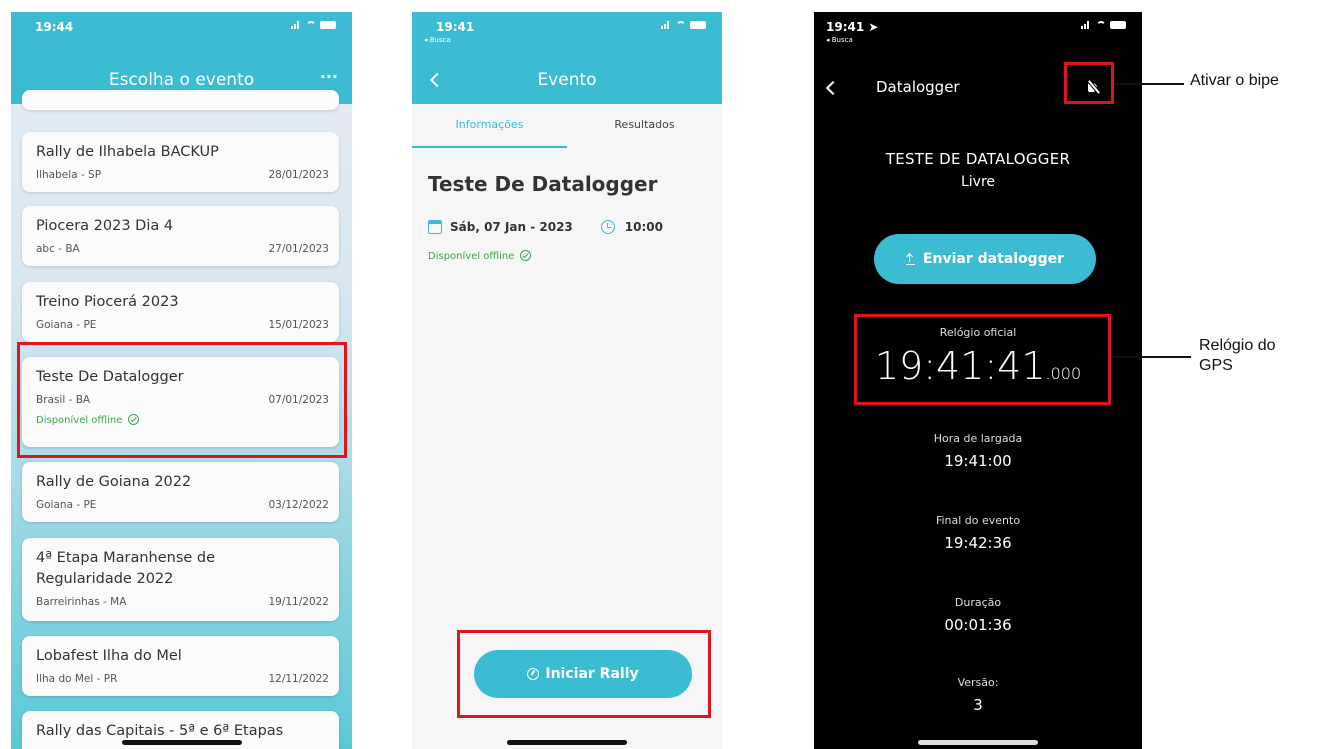 Image resolution: width=1335 pixels, height=749 pixels. Describe the element at coordinates (298, 325) in the screenshot. I see `event-date: 15/01/2023` at that location.